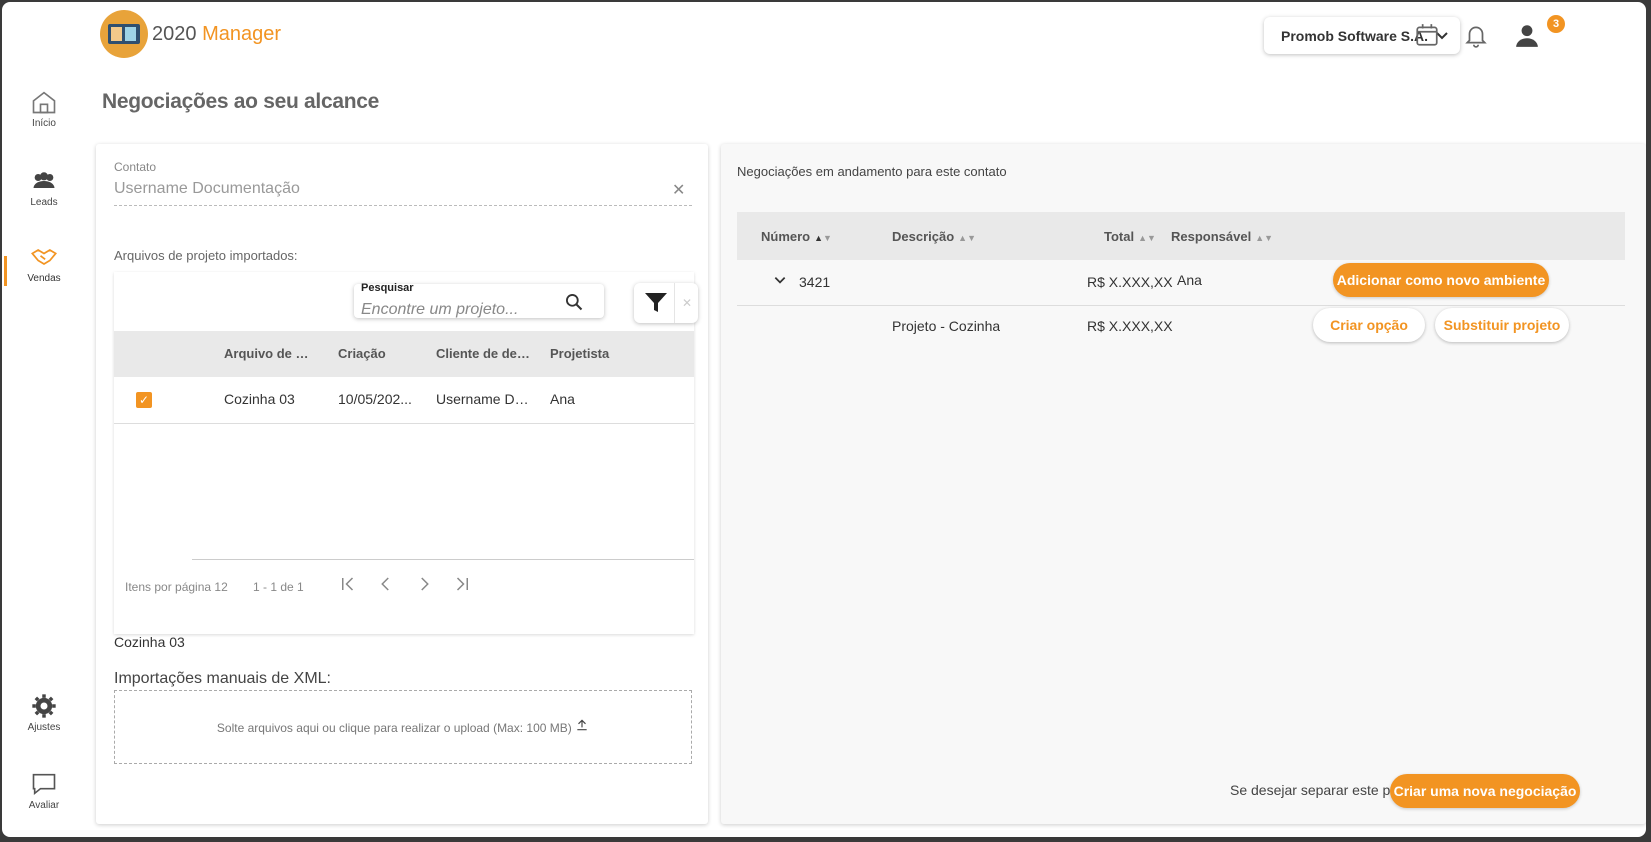 The width and height of the screenshot is (1651, 842). I want to click on project-description: Projeto - Cozinha, so click(946, 326).